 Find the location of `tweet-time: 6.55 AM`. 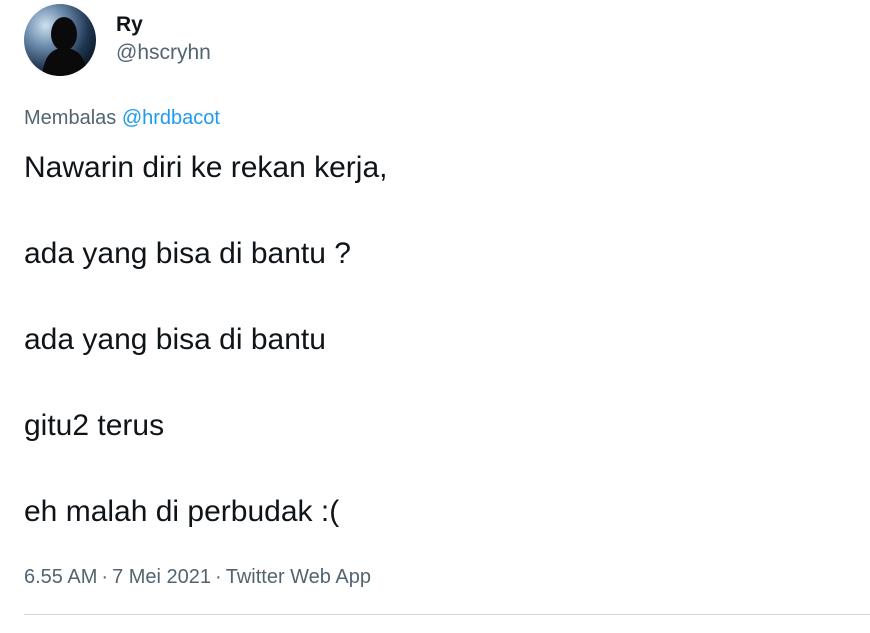

tweet-time: 6.55 AM is located at coordinates (60, 577).